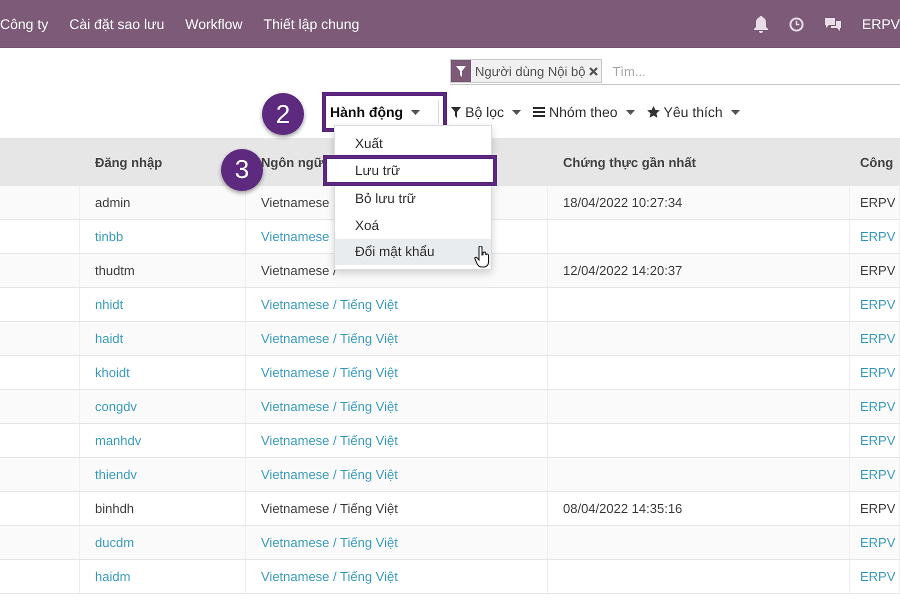  What do you see at coordinates (292, 162) in the screenshot?
I see `column-header: Ngôn ngữ` at bounding box center [292, 162].